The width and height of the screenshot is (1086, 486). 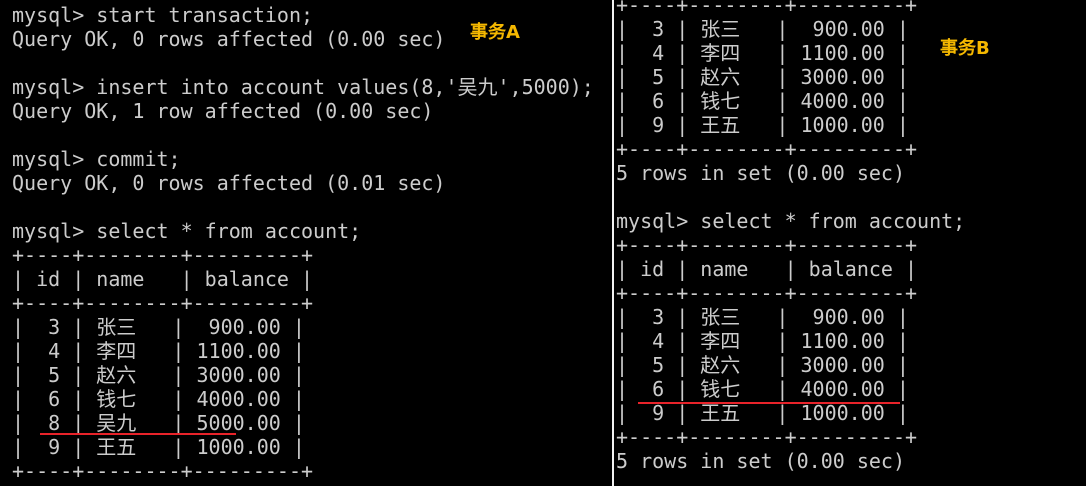 I want to click on terminal-line: mysql> commit;, so click(x=96, y=159).